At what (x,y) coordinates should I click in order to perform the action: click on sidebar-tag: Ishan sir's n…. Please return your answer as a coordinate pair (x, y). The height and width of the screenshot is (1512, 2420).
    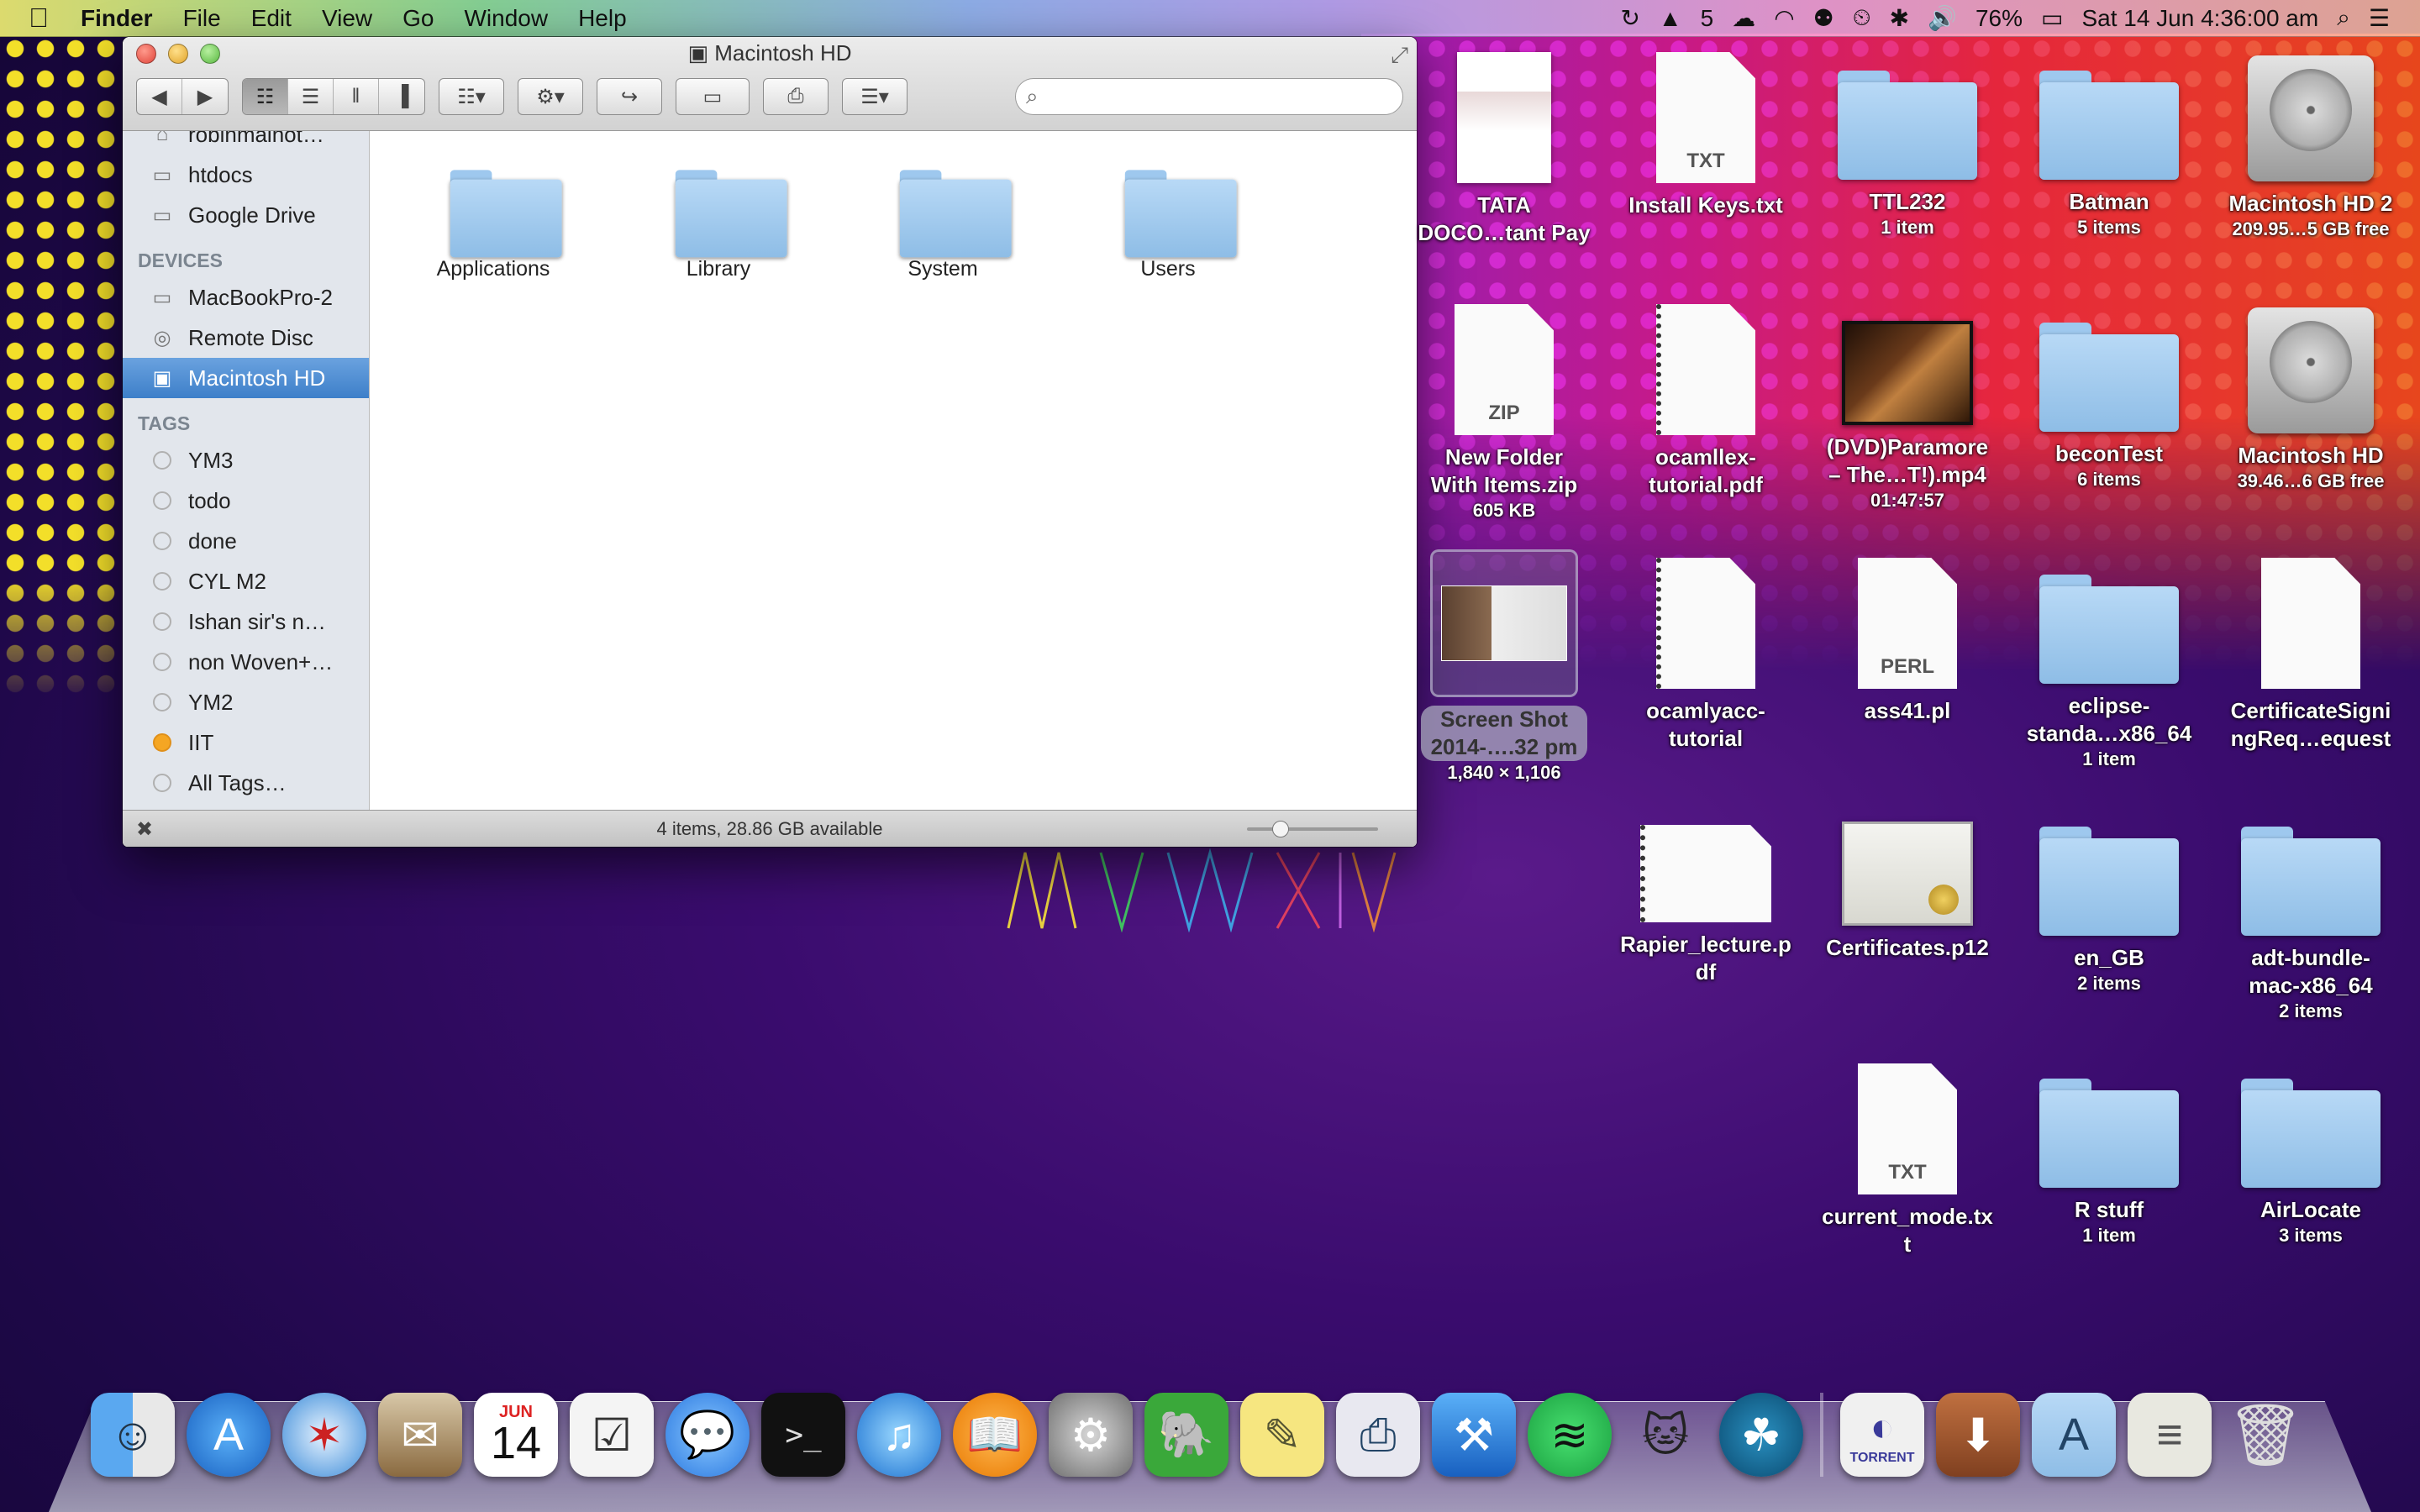
    Looking at the image, I should click on (246, 621).